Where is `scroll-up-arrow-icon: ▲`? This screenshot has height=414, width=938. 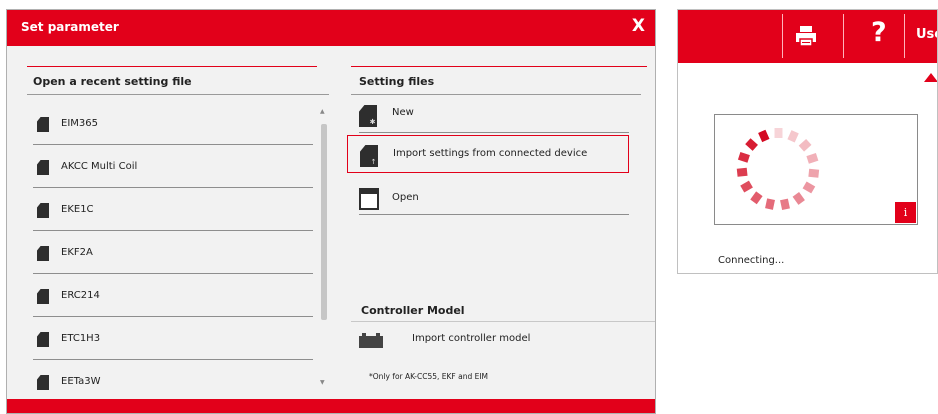
scroll-up-arrow-icon: ▲ is located at coordinates (322, 111).